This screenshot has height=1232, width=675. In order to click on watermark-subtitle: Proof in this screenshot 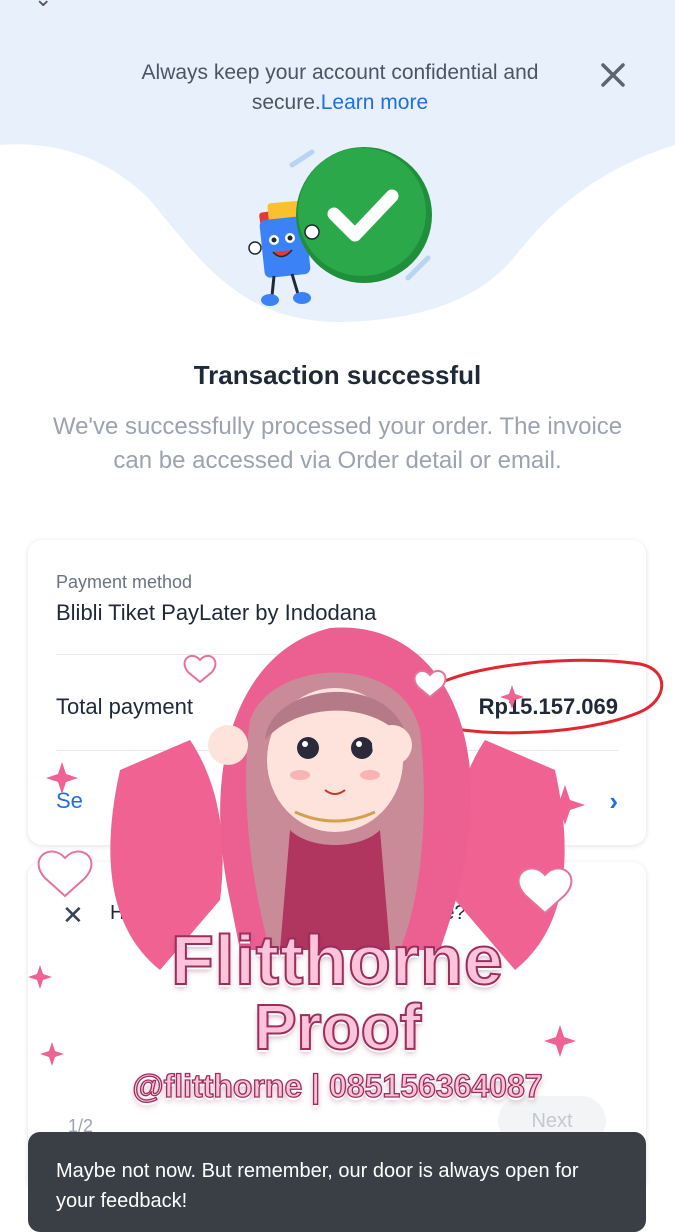, I will do `click(337, 1027)`.